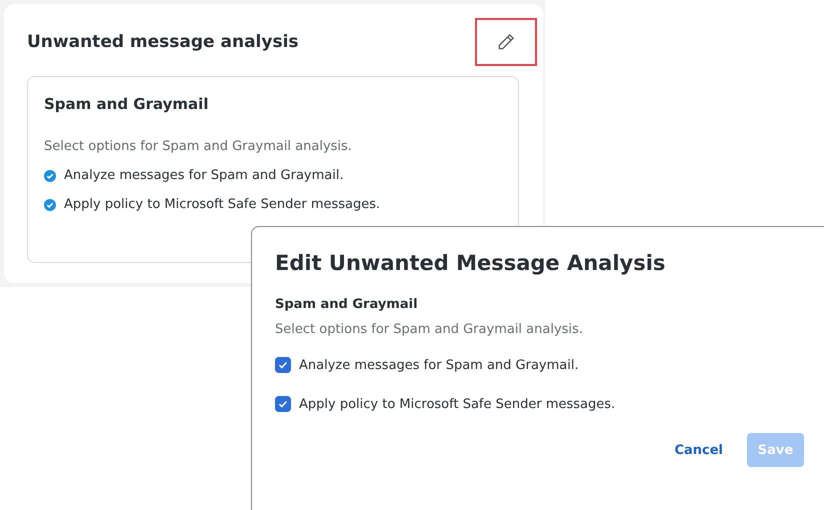  What do you see at coordinates (222, 204) in the screenshot?
I see `option-label: Apply policy to Microsoft Safe Sender messages.` at bounding box center [222, 204].